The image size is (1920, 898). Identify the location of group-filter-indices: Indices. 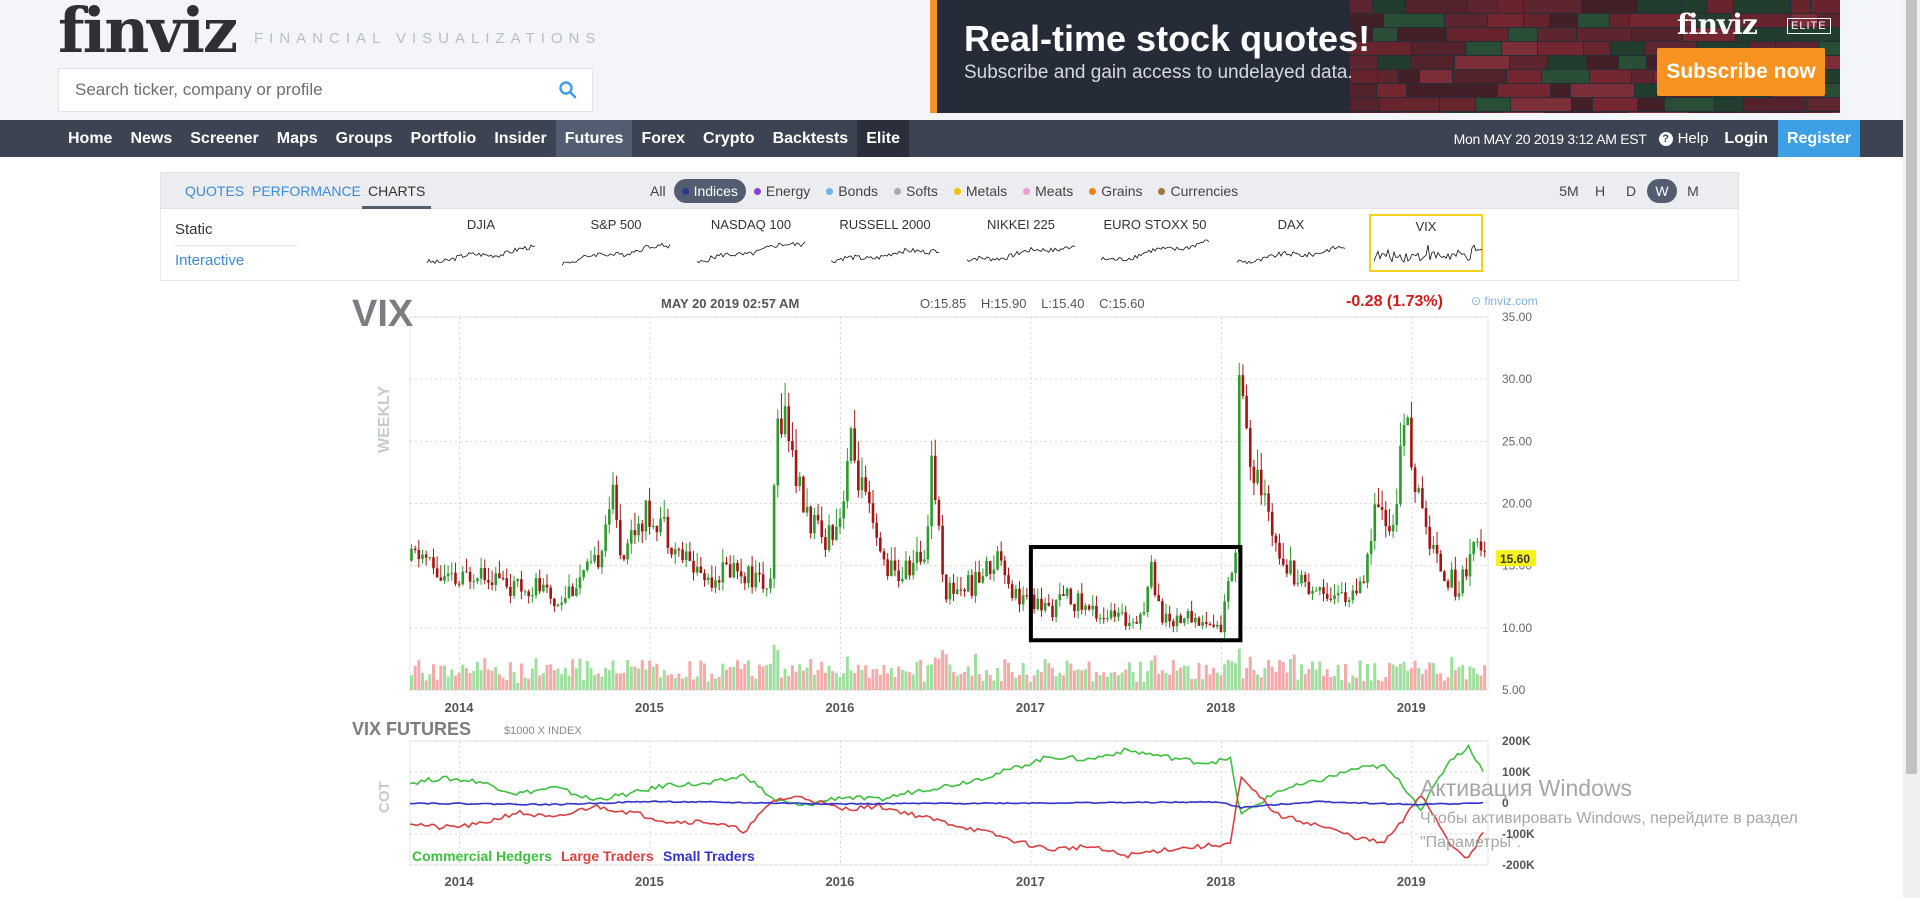
(709, 191).